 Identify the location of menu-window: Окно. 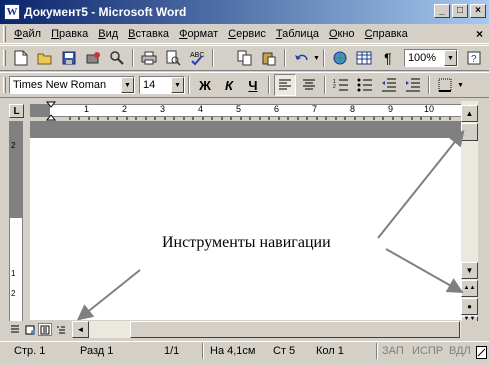
(342, 34).